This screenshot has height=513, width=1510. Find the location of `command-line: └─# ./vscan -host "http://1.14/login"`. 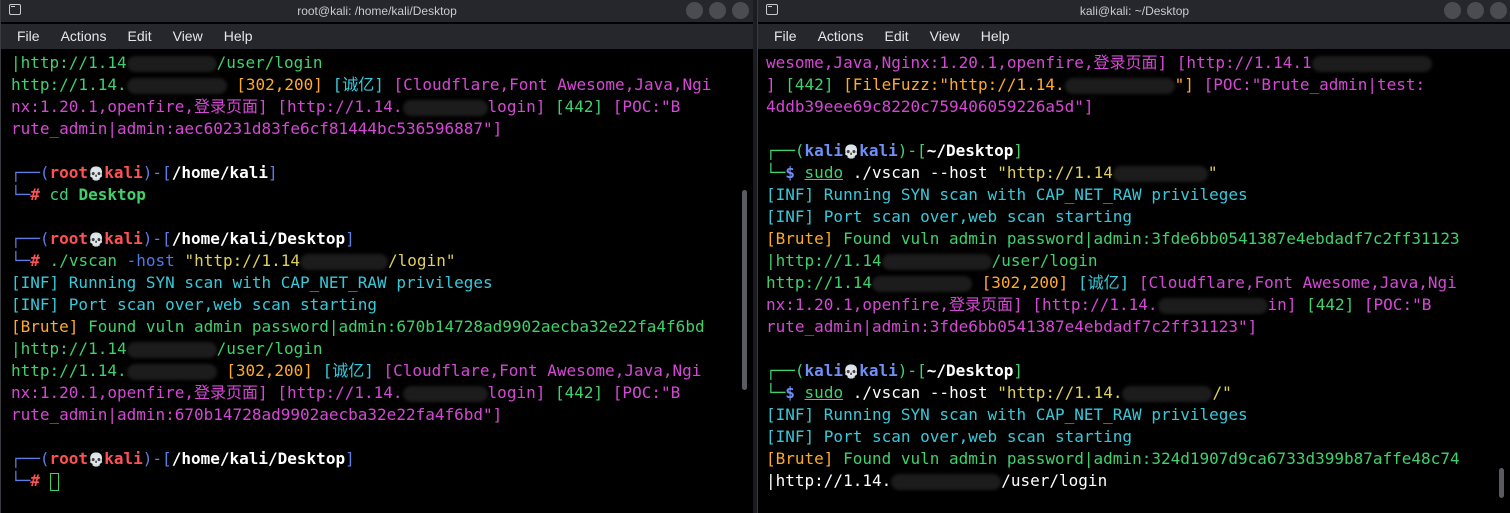

command-line: └─# ./vscan -host "http://1.14/login" is located at coordinates (233, 260).